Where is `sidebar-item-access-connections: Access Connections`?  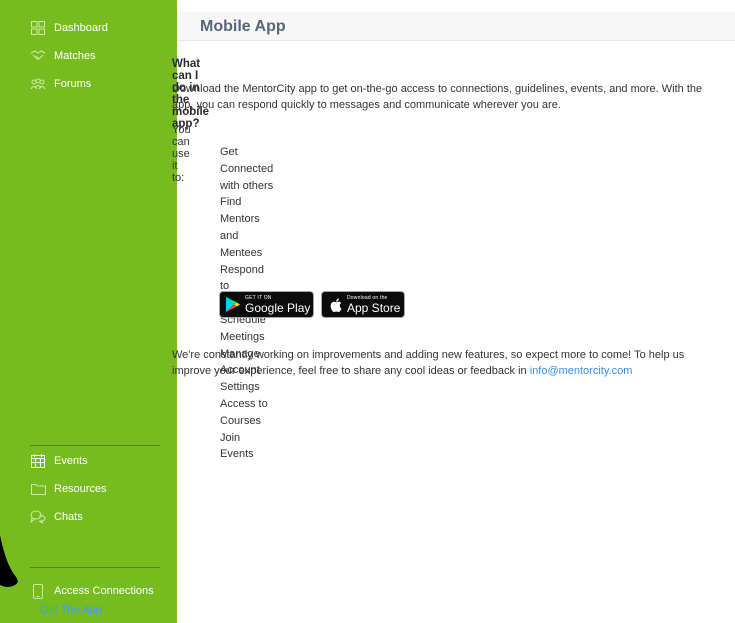 sidebar-item-access-connections: Access Connections is located at coordinates (92, 591).